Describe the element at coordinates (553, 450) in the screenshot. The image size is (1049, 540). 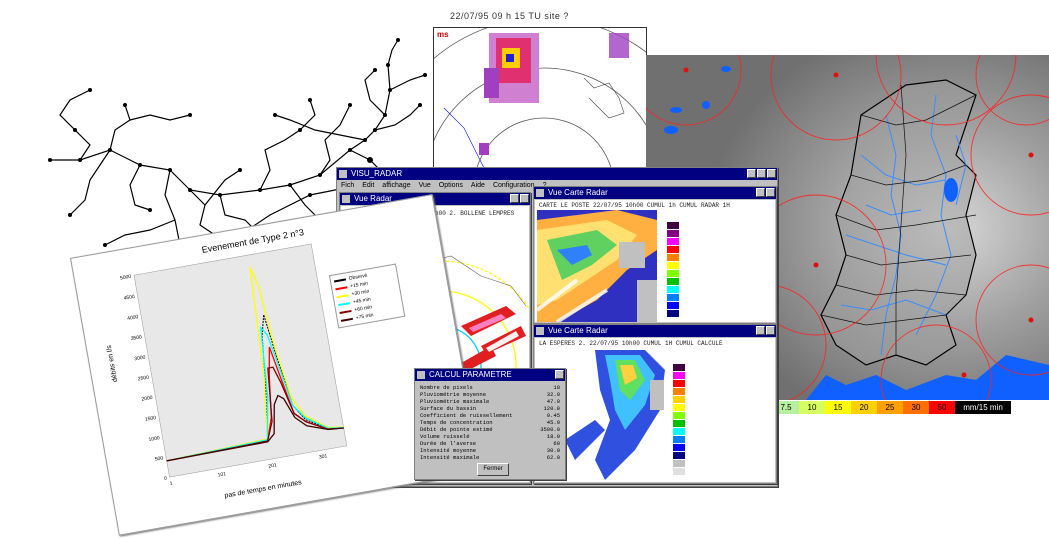
I see `dialog-row-value: 30.0` at that location.